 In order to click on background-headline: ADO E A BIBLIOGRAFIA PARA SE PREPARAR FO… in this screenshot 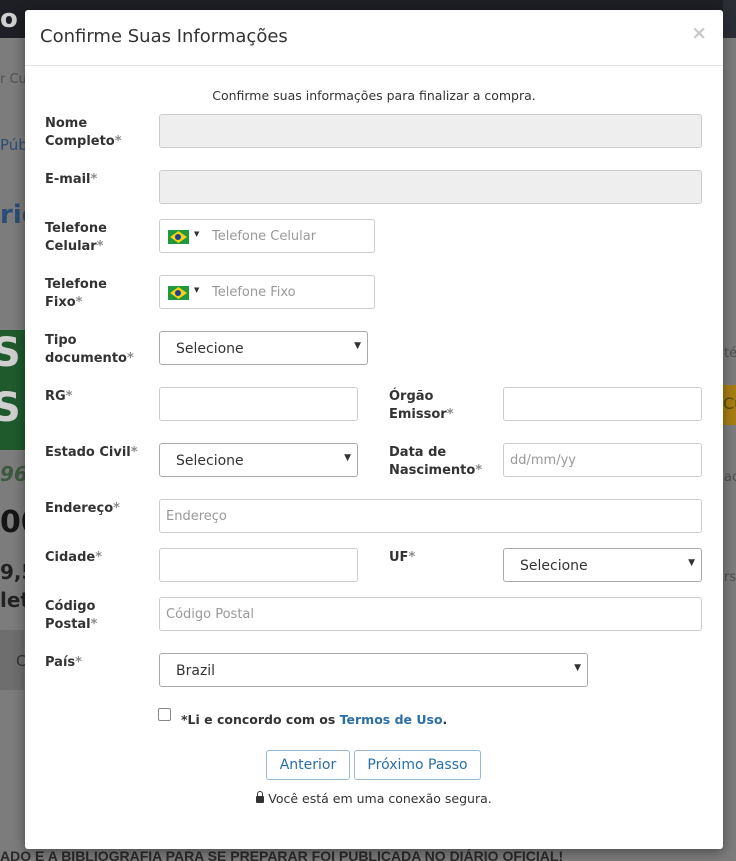, I will do `click(282, 854)`.